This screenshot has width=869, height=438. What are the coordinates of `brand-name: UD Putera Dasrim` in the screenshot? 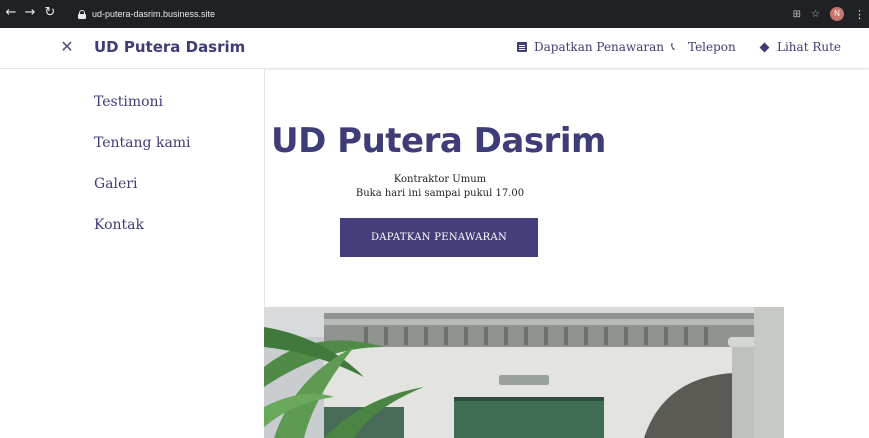 It's located at (169, 47).